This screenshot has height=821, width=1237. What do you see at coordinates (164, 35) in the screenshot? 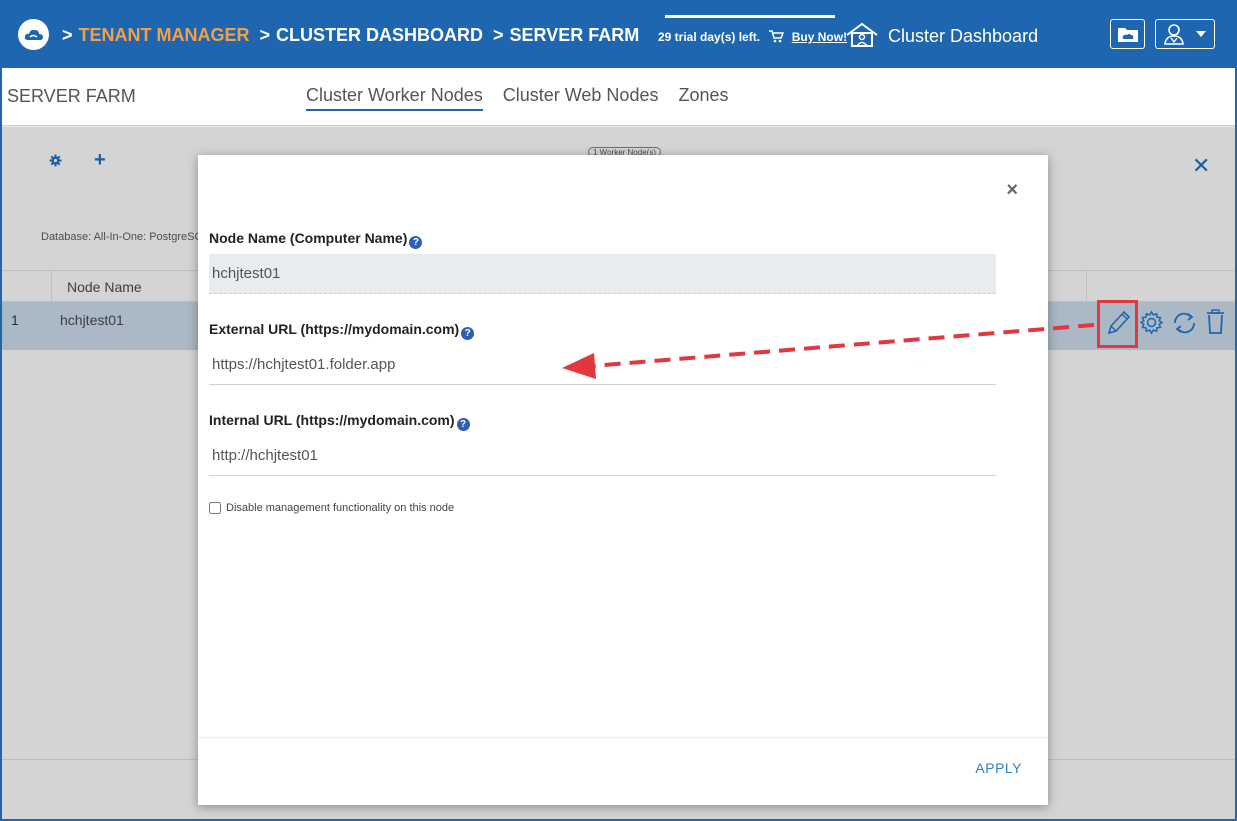
I see `breadcrumb-tenant-manager: TENANT MANAGER` at bounding box center [164, 35].